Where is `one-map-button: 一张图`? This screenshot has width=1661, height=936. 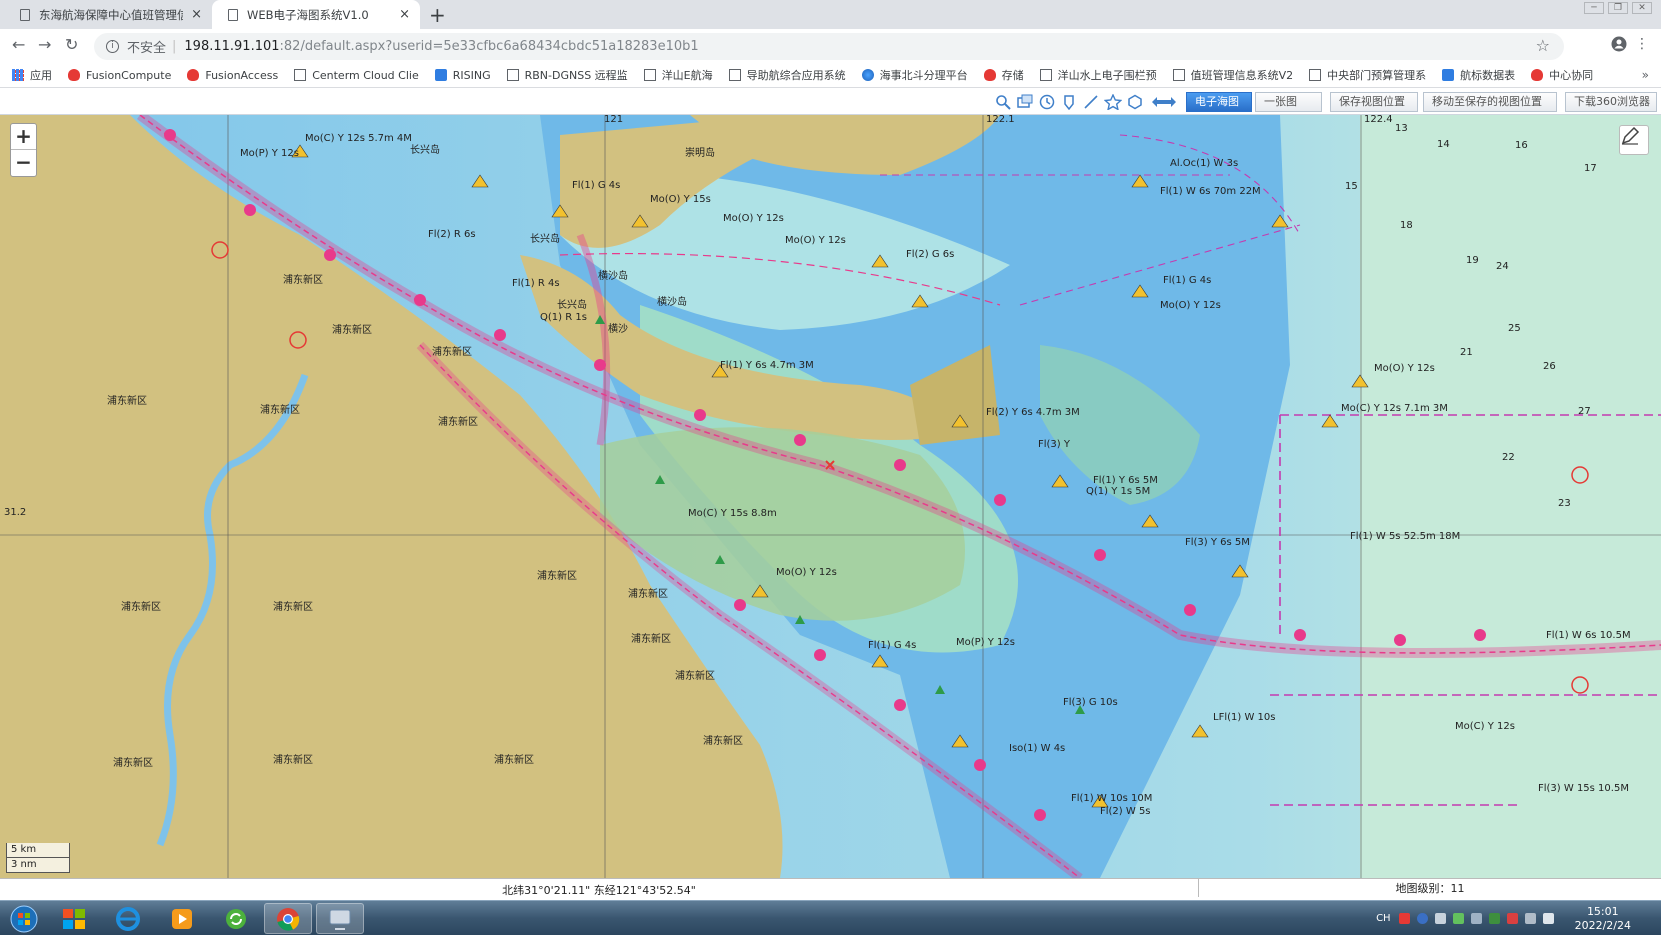
one-map-button: 一张图 is located at coordinates (1288, 102).